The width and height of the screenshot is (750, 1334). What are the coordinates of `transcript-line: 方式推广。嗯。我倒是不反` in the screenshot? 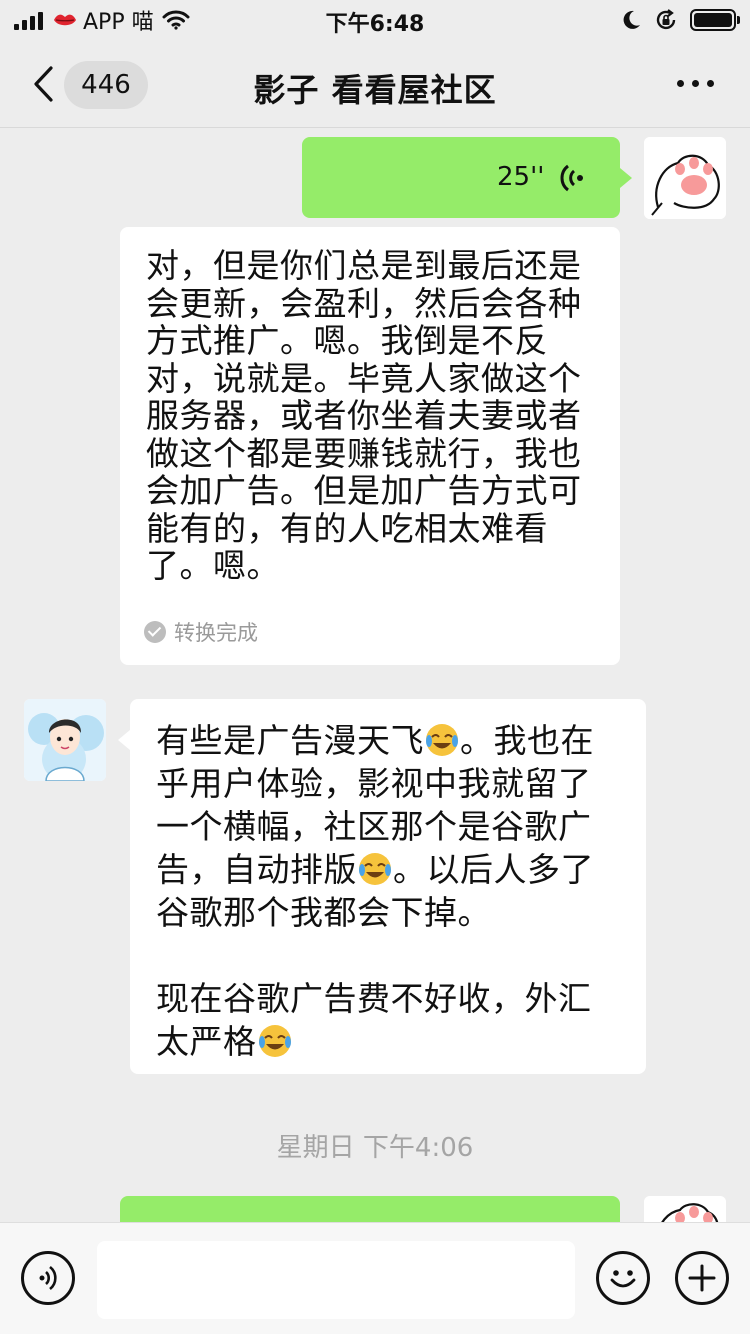 It's located at (347, 340).